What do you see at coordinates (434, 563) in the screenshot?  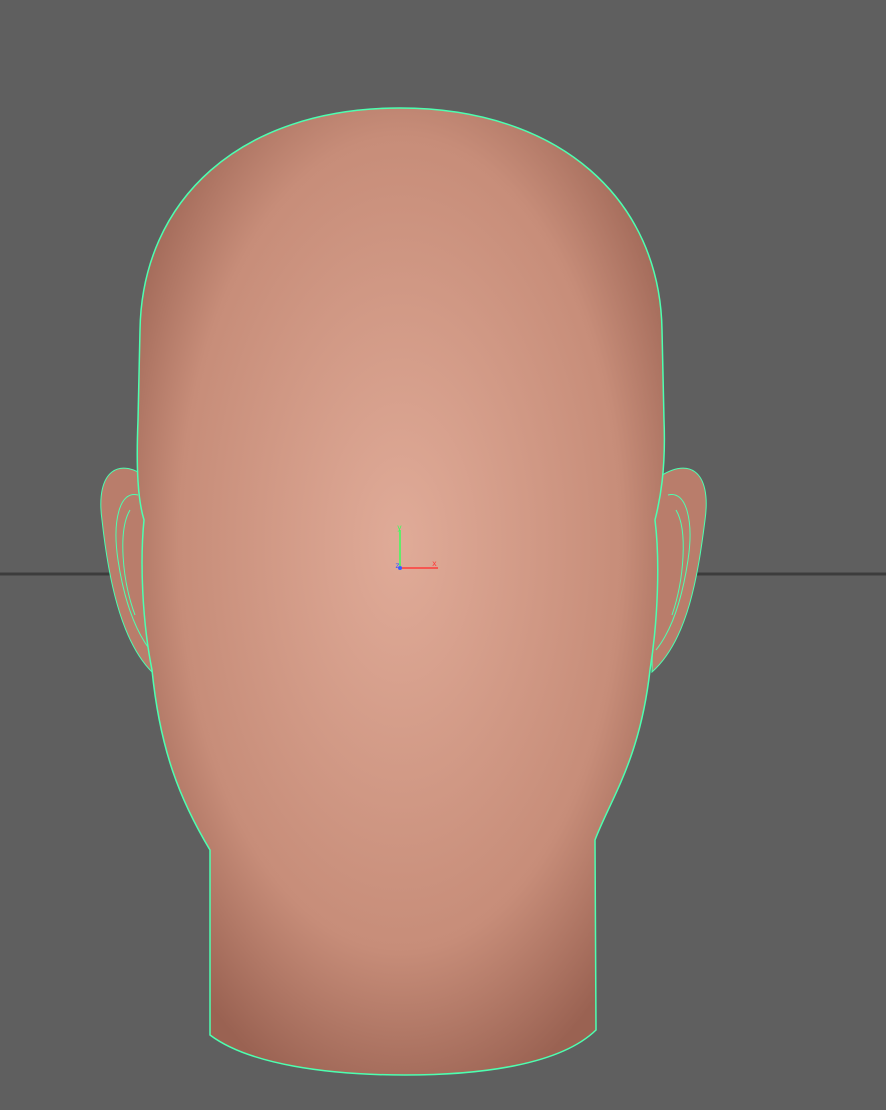 I see `x-axis-label: x` at bounding box center [434, 563].